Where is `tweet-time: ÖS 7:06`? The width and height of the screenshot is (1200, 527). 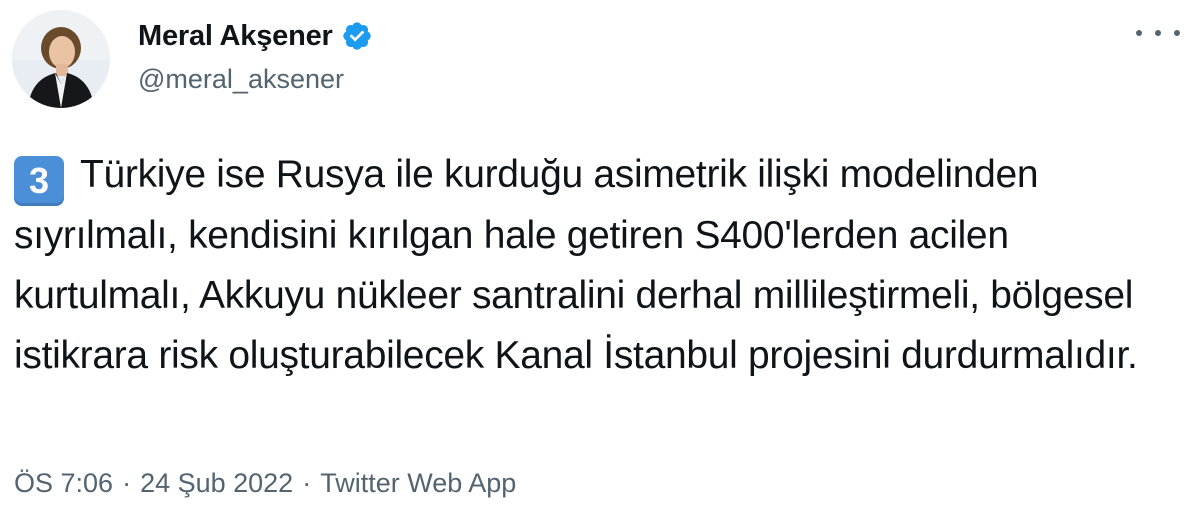 tweet-time: ÖS 7:06 is located at coordinates (63, 483).